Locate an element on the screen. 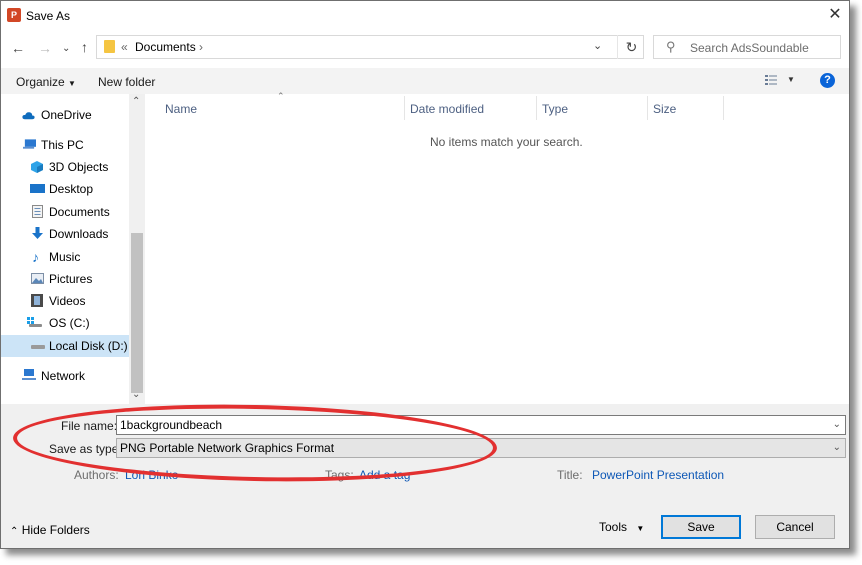  nav-label-documents: Documents is located at coordinates (79, 212).